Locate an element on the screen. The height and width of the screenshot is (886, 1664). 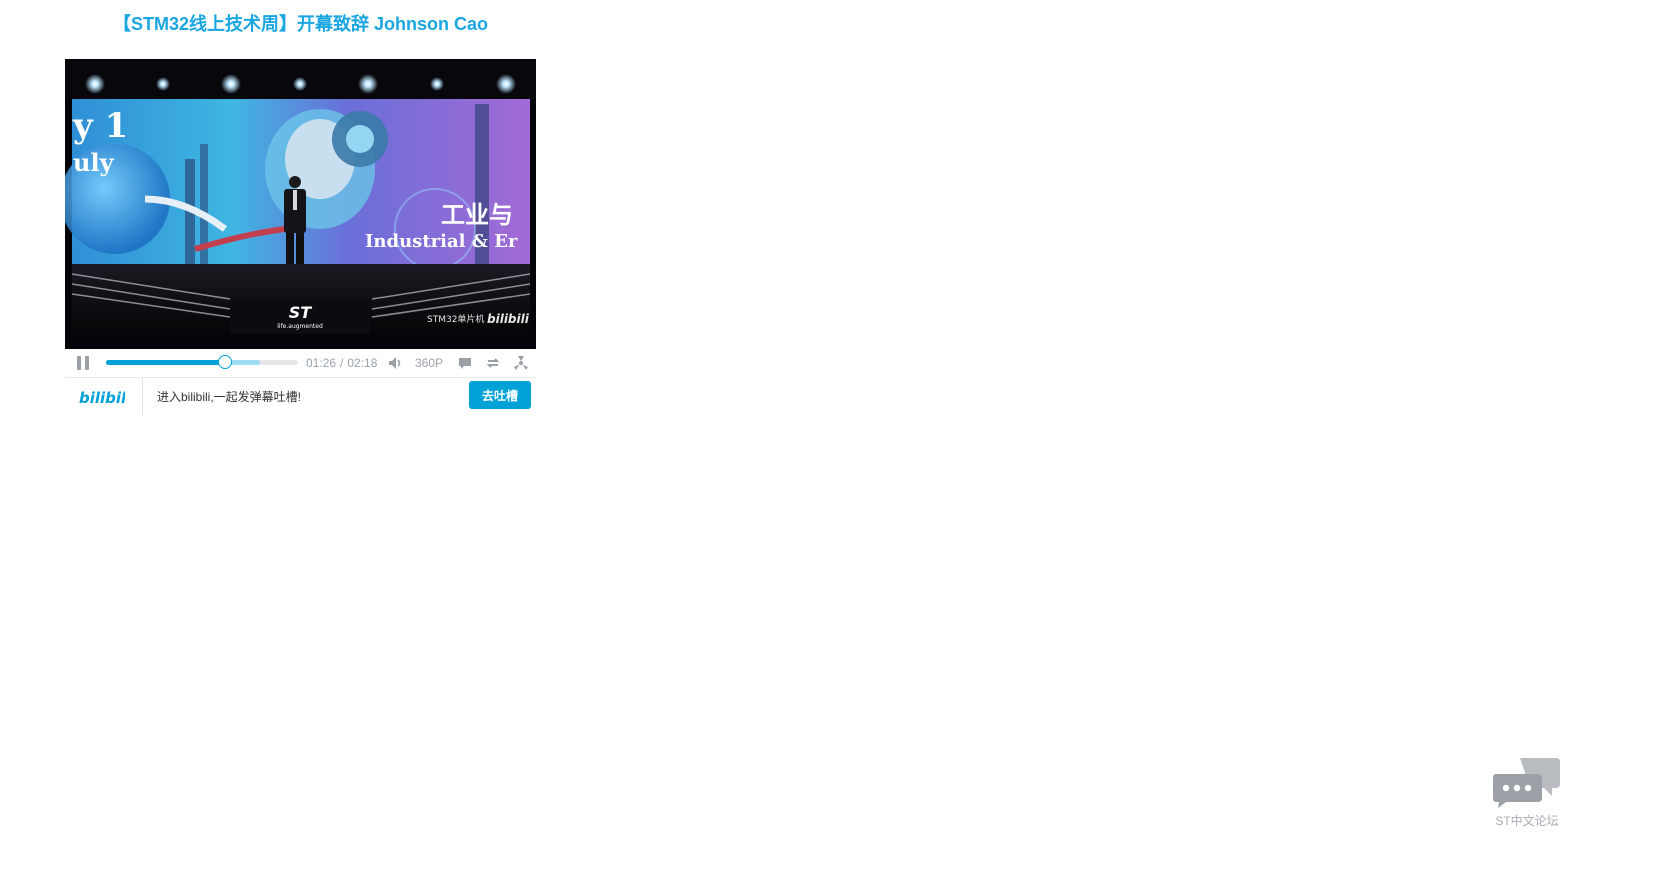
time-display: 01:26/02:18 is located at coordinates (341, 363).